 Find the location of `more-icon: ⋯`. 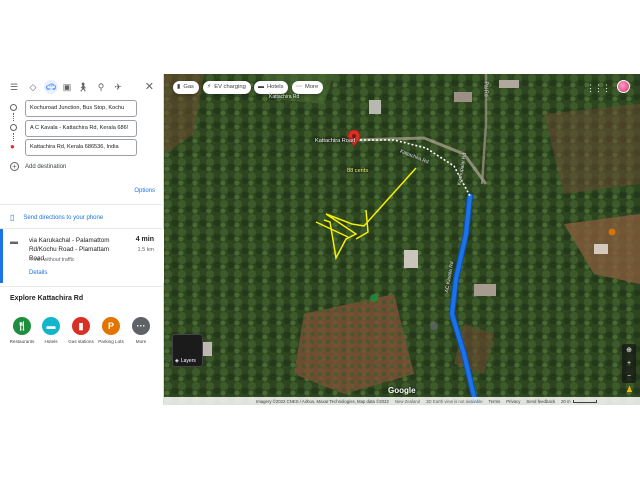

more-icon: ⋯ is located at coordinates (299, 87).